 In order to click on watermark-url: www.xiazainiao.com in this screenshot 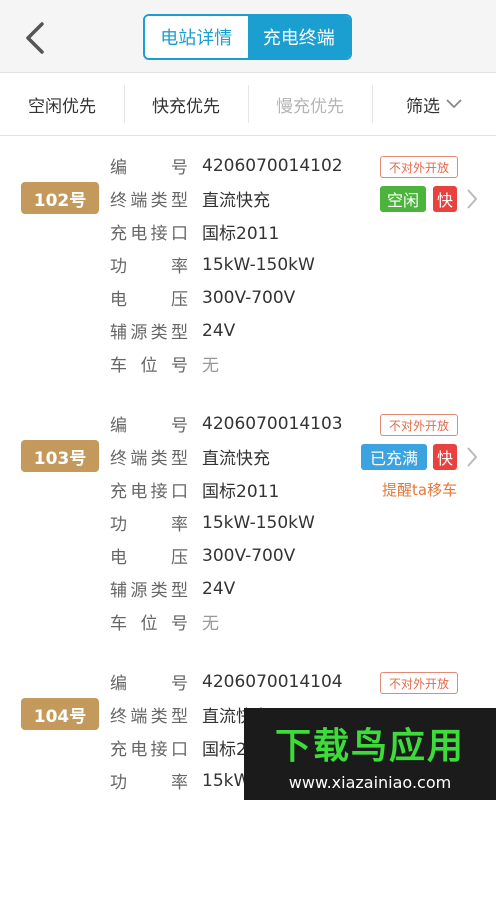, I will do `click(370, 782)`.